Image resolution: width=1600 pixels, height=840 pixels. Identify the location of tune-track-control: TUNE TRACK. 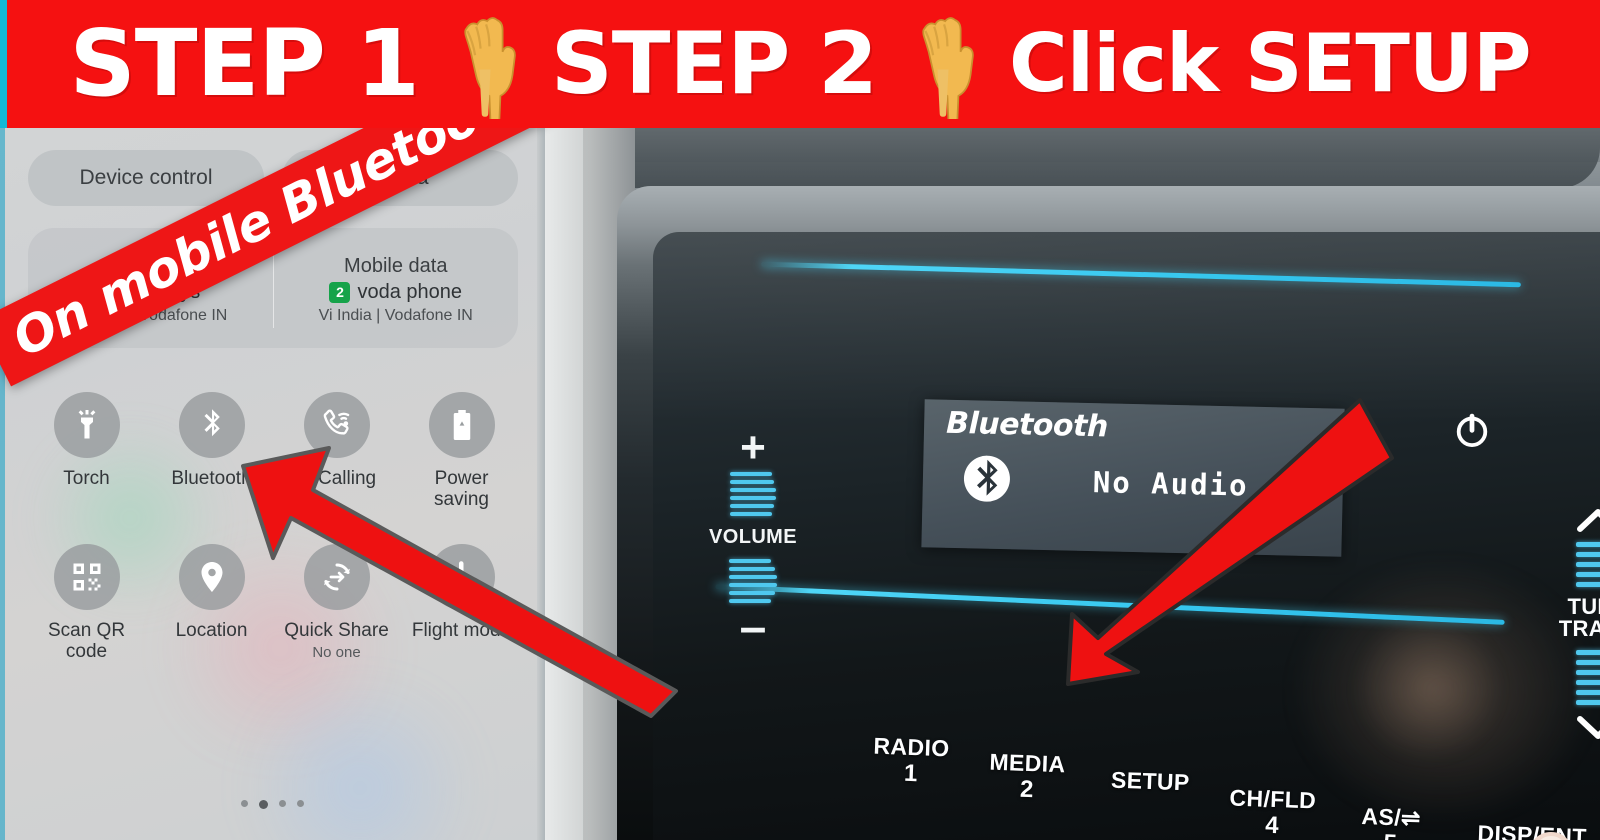
(1569, 623).